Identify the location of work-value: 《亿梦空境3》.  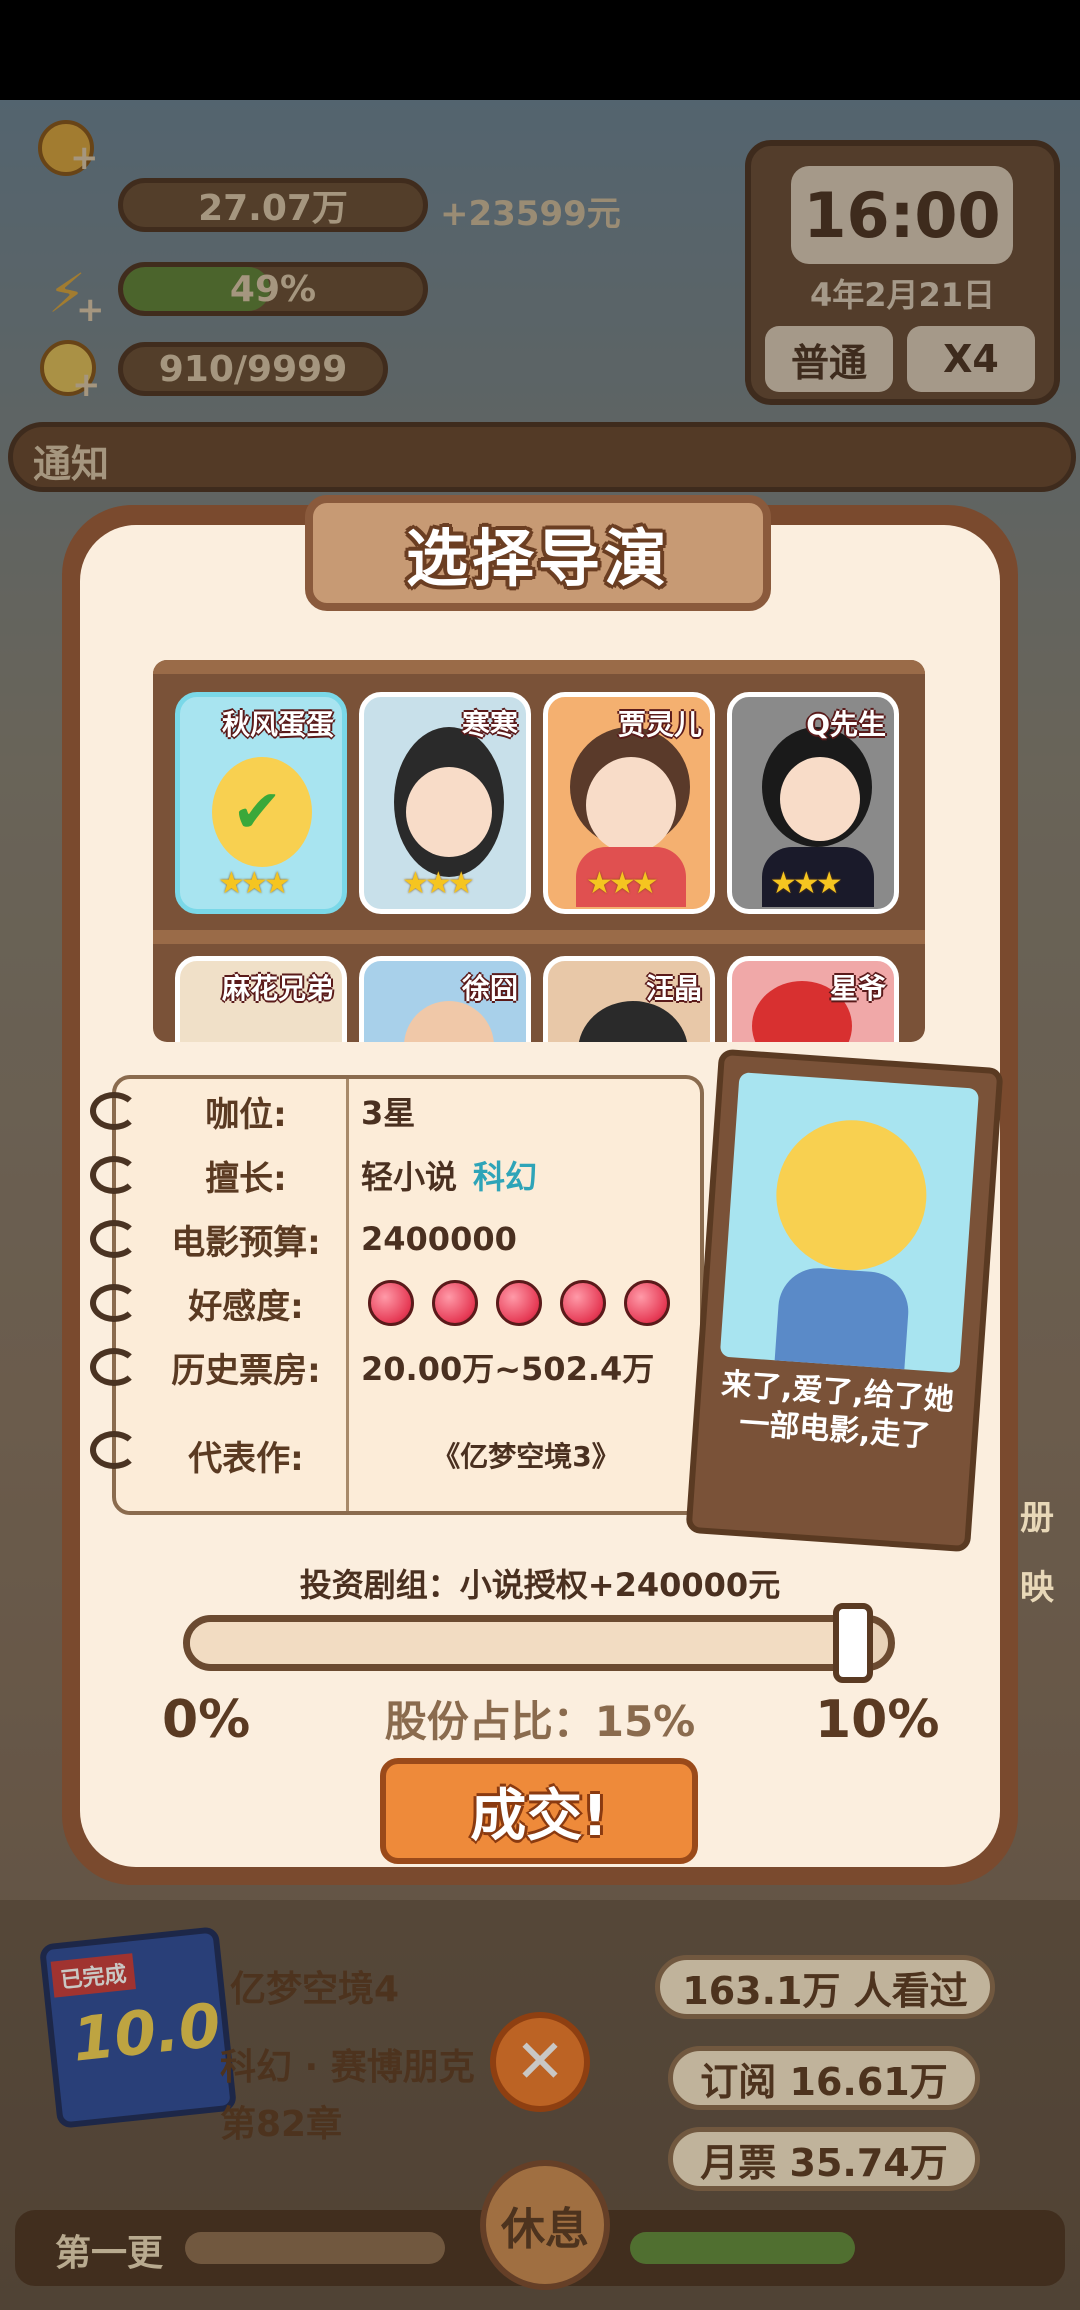
(526, 1456).